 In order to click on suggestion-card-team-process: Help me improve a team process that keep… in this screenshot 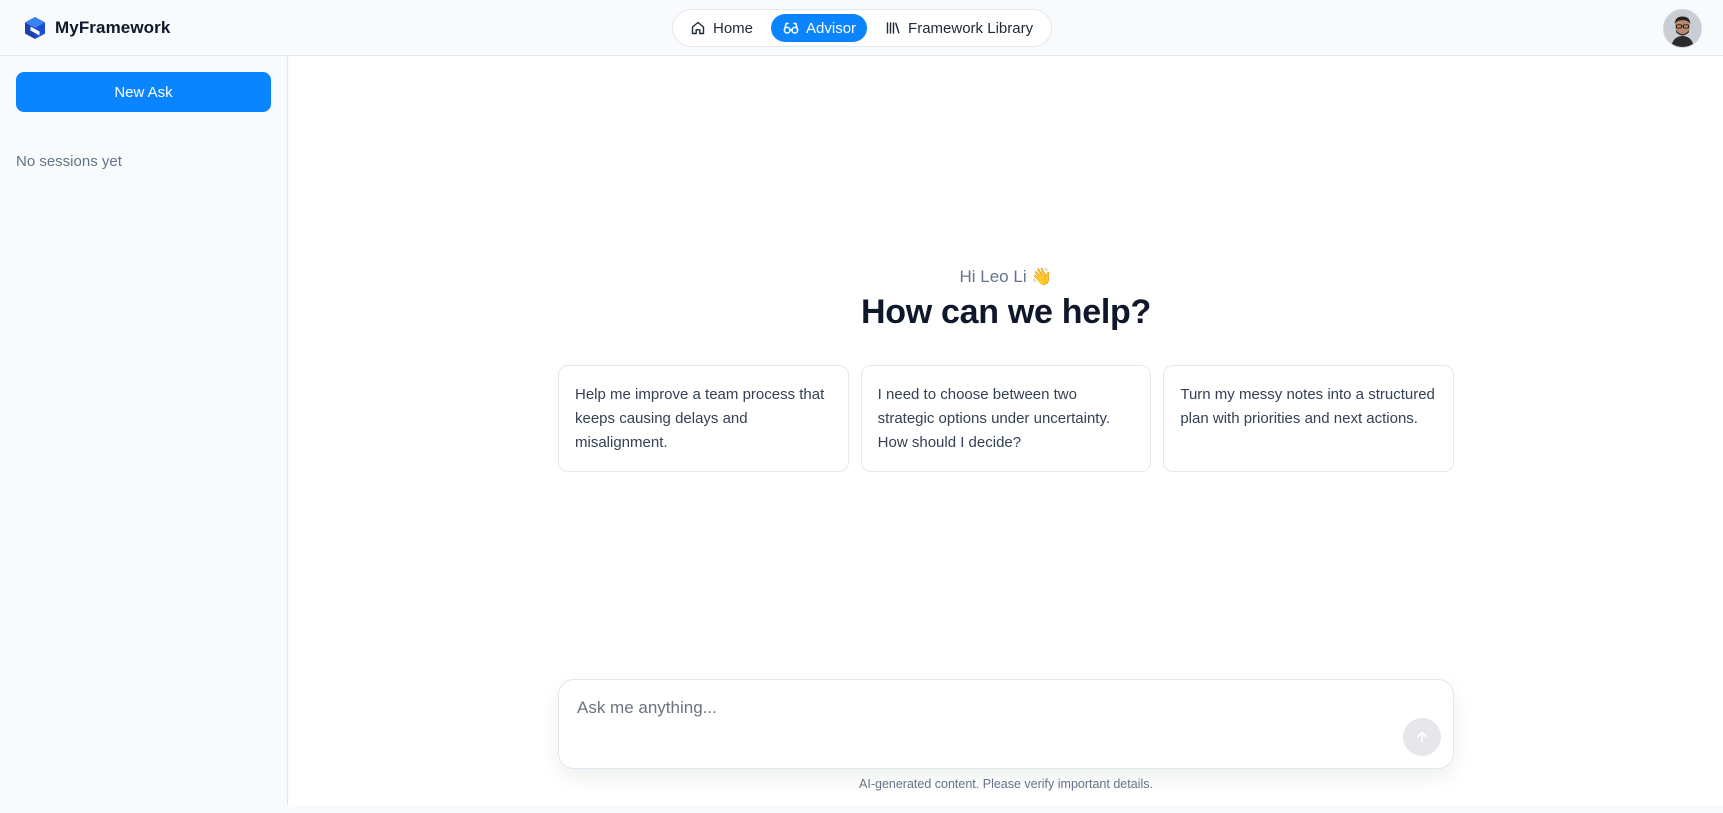, I will do `click(703, 418)`.